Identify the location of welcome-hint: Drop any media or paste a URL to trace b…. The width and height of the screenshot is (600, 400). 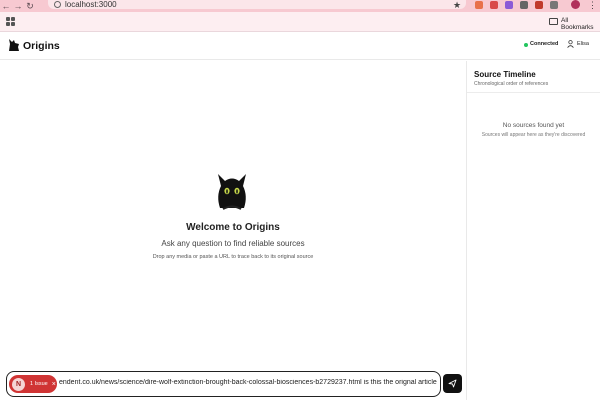
(233, 257).